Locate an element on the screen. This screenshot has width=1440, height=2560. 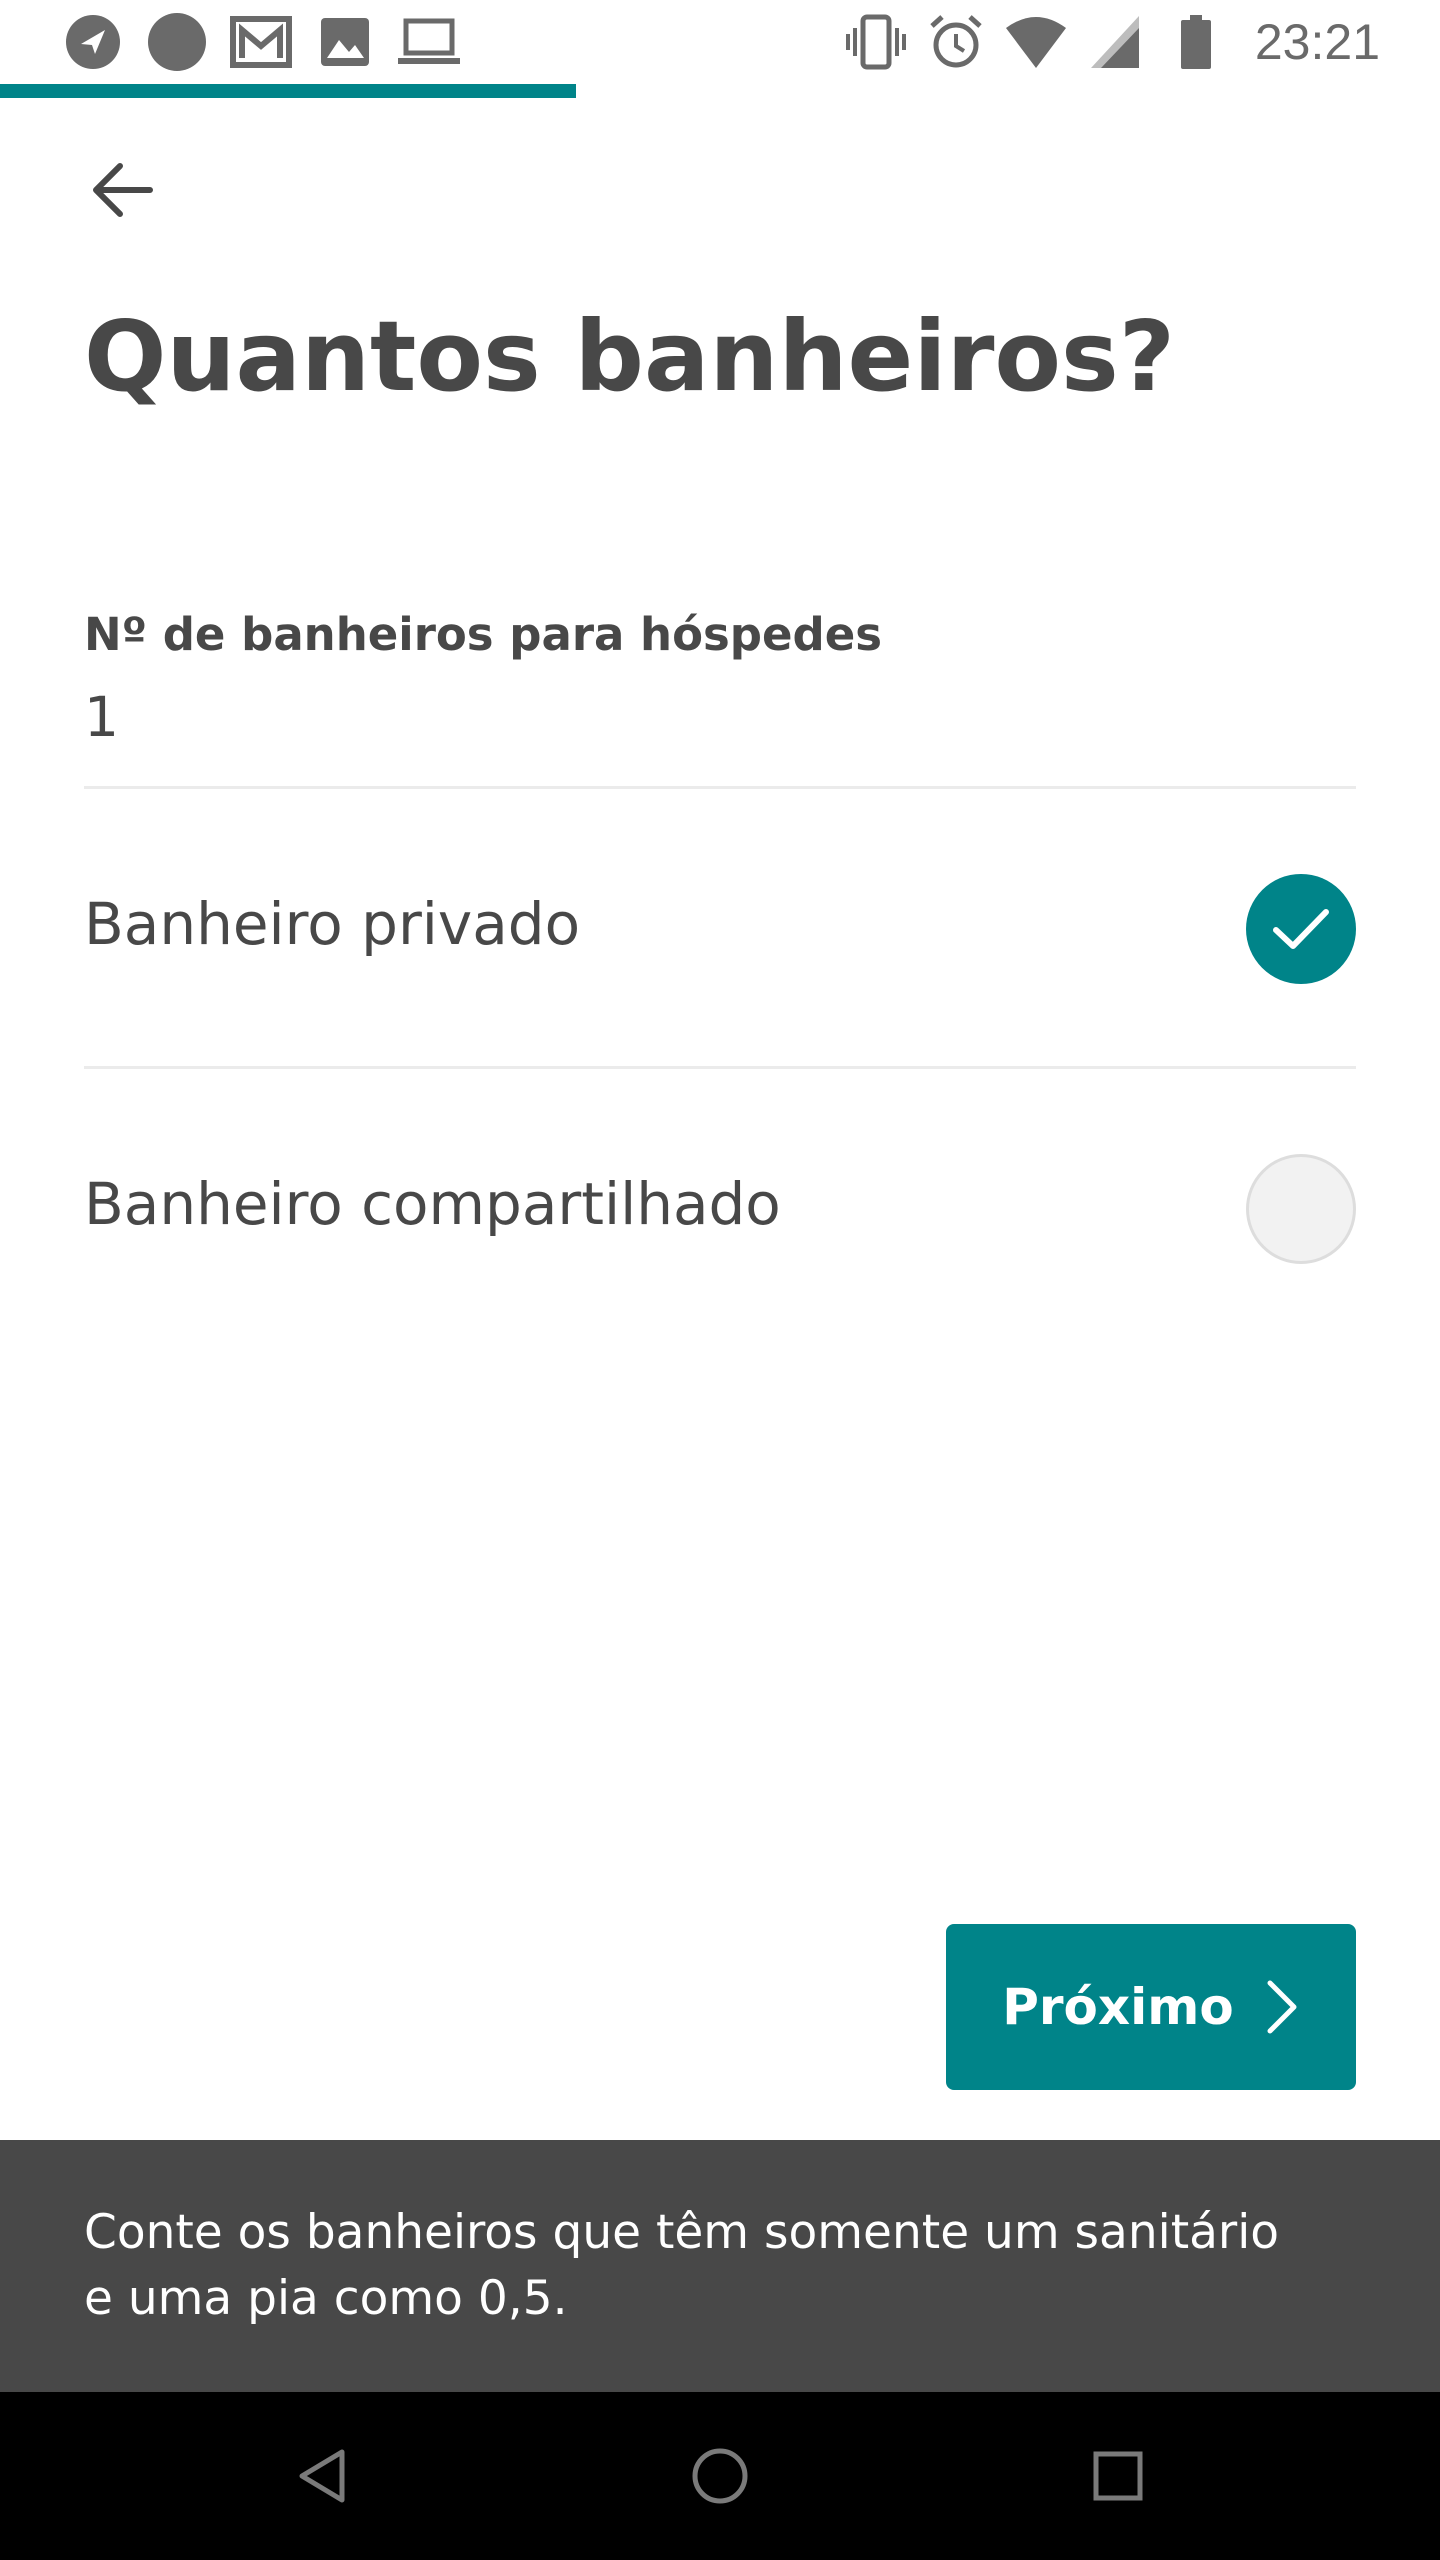
shared-bathroom-checkbox is located at coordinates (1301, 1209).